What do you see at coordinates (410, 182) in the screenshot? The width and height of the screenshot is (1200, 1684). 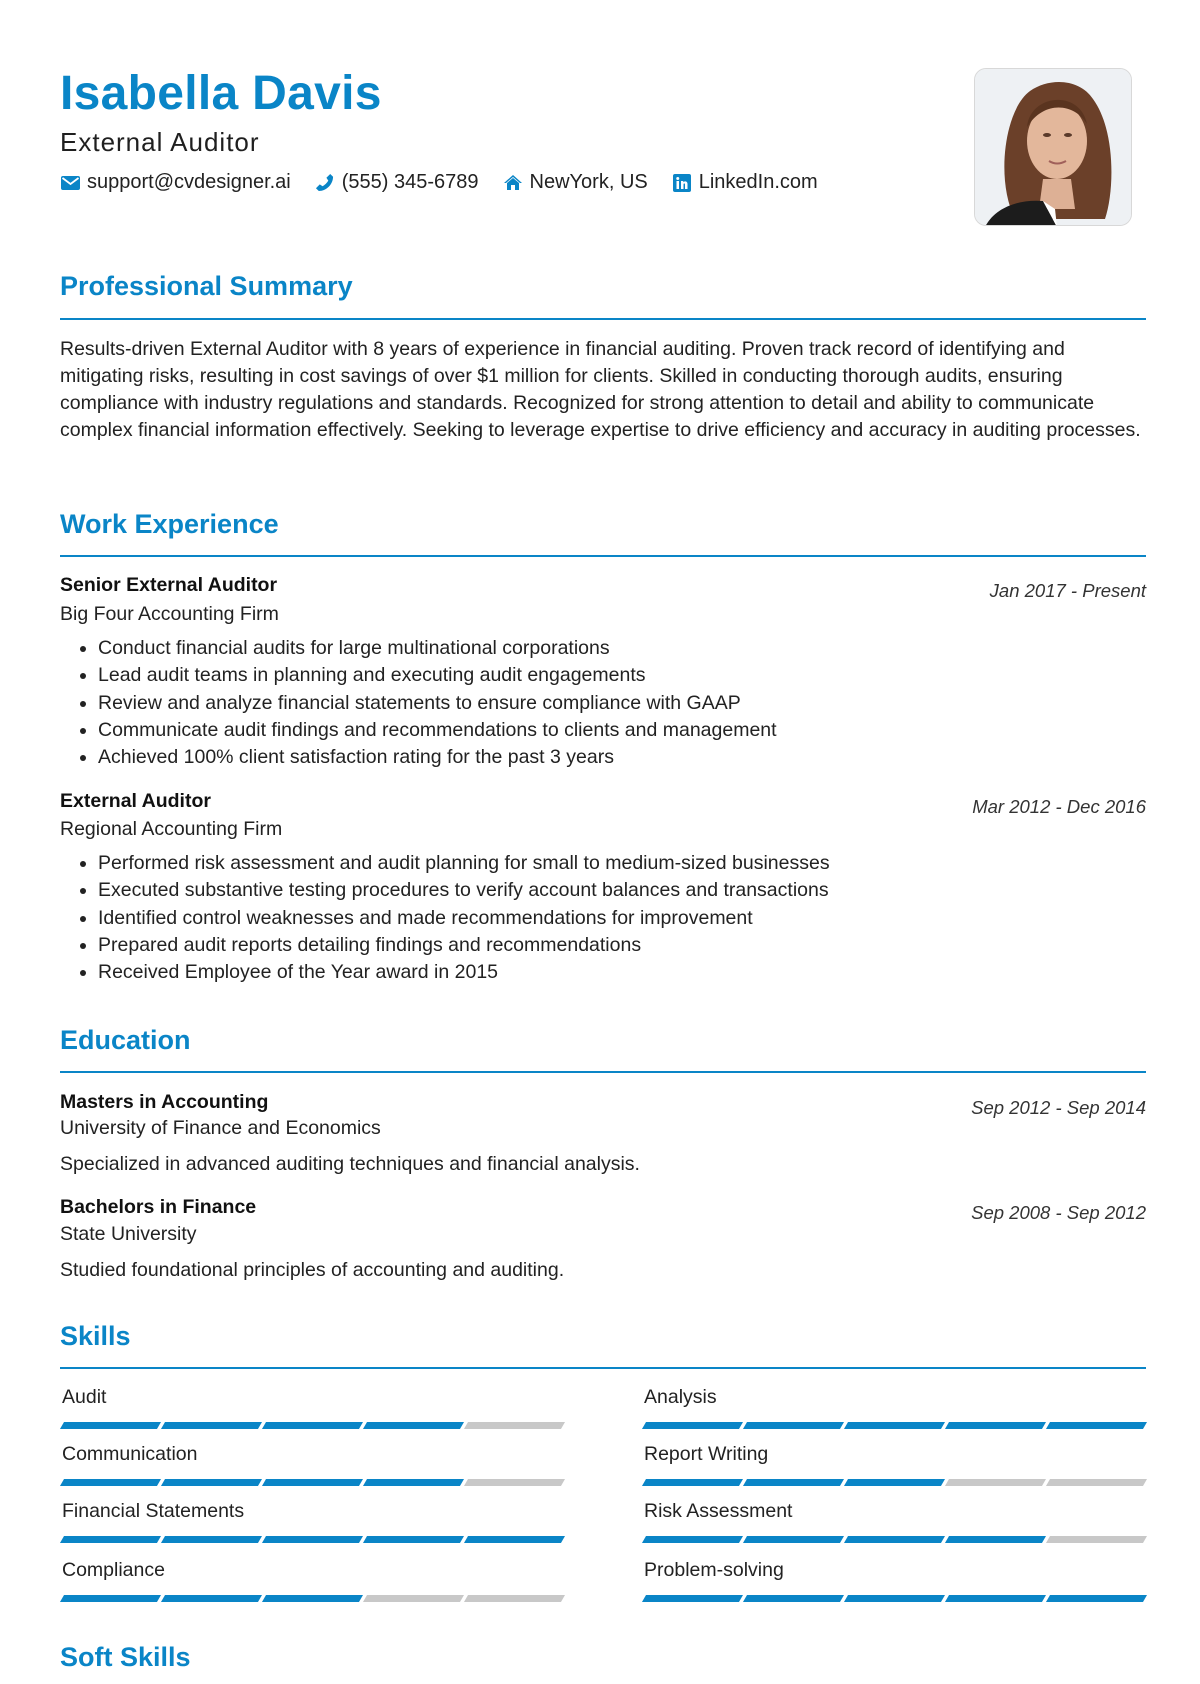 I see `contact-phone-text: (555) 345-6789` at bounding box center [410, 182].